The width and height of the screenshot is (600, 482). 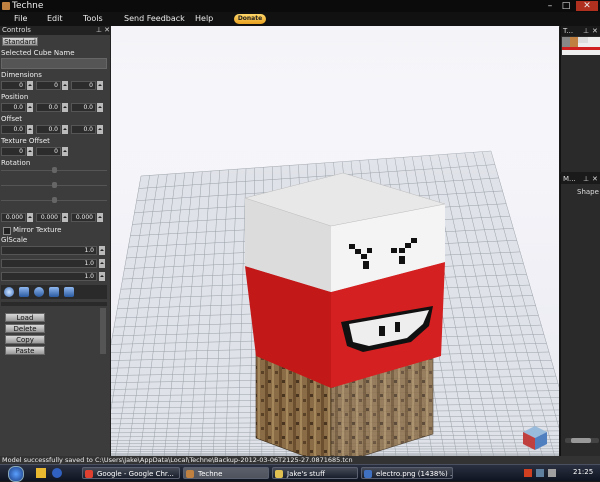 I want to click on offset-y-stepper, so click(x=65, y=129).